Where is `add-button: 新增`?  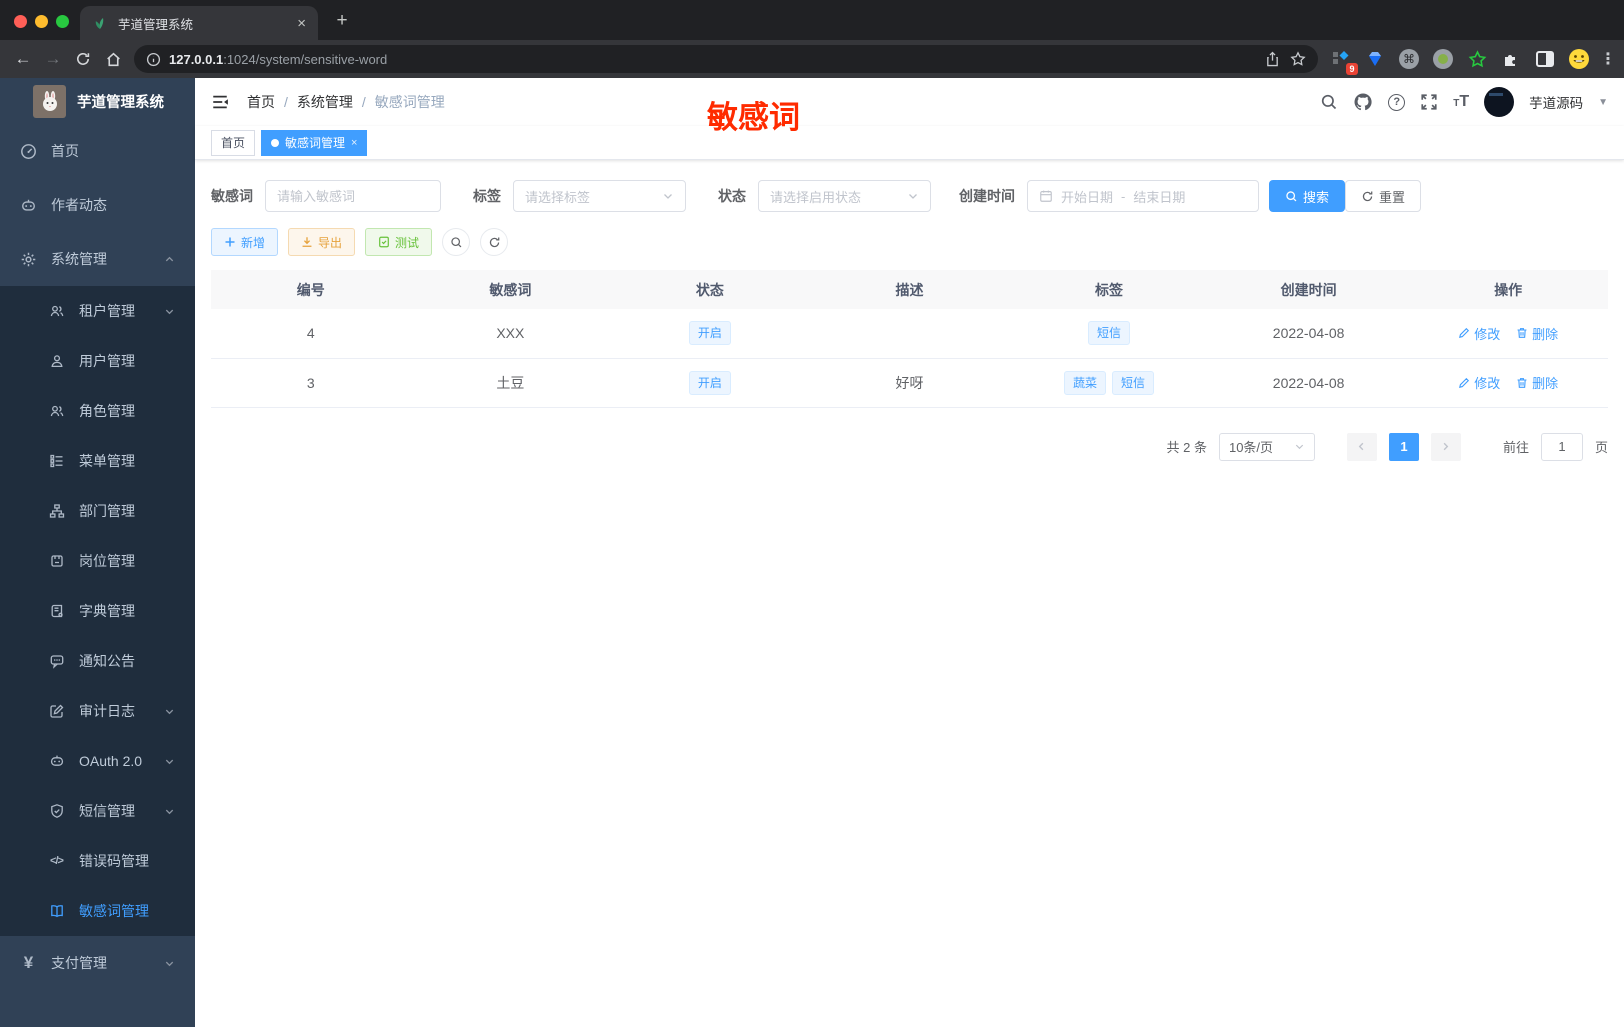 add-button: 新增 is located at coordinates (245, 242).